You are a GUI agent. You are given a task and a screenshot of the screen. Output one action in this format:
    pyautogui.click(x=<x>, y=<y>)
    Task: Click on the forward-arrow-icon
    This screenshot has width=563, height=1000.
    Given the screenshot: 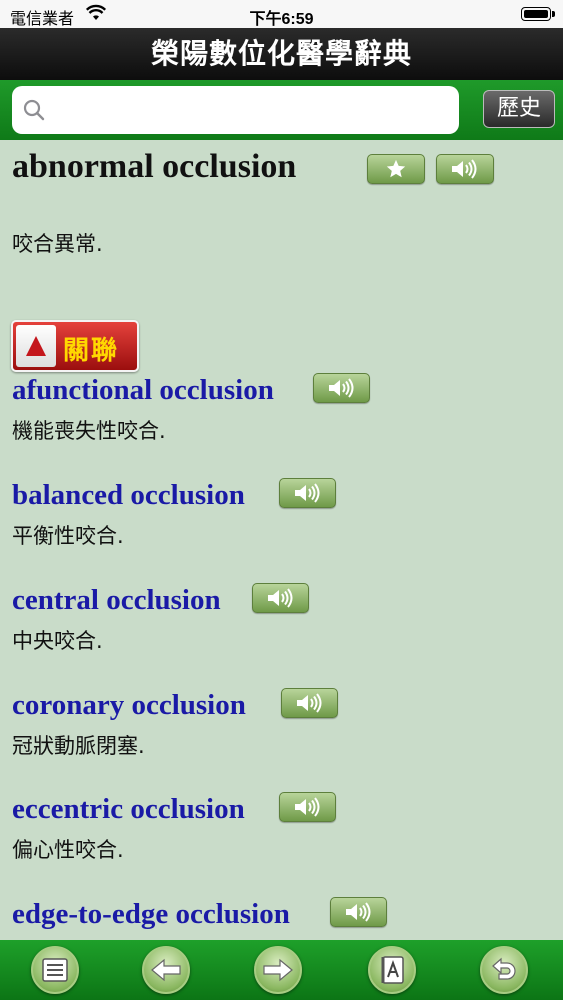 What is the action you would take?
    pyautogui.click(x=278, y=970)
    